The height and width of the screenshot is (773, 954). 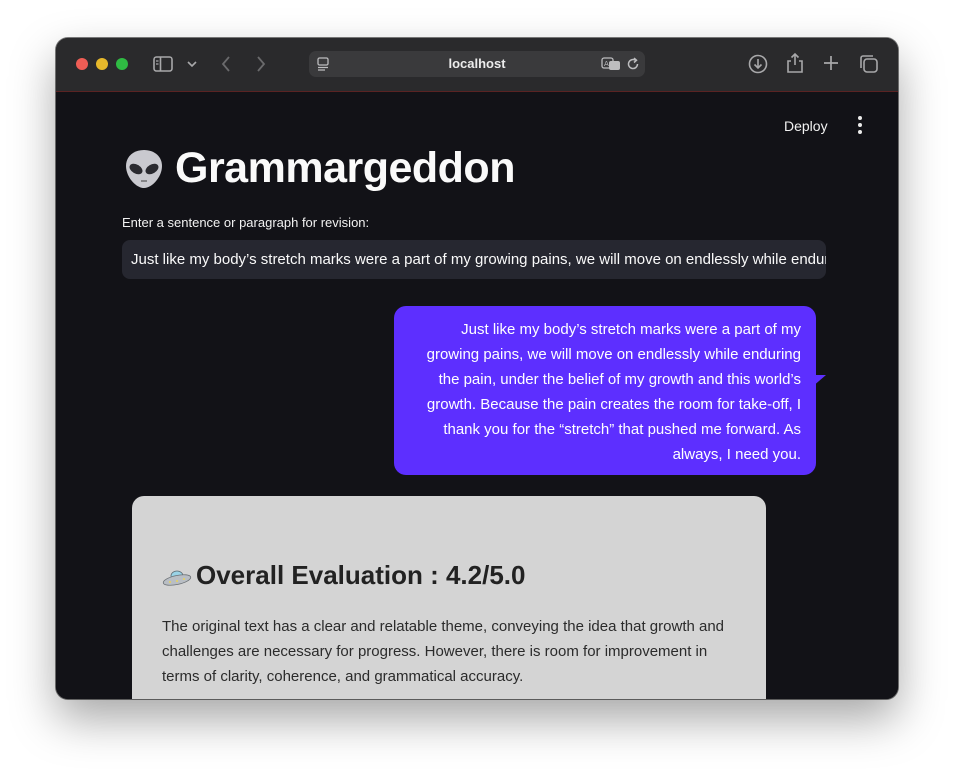 What do you see at coordinates (144, 169) in the screenshot?
I see `alien-icon` at bounding box center [144, 169].